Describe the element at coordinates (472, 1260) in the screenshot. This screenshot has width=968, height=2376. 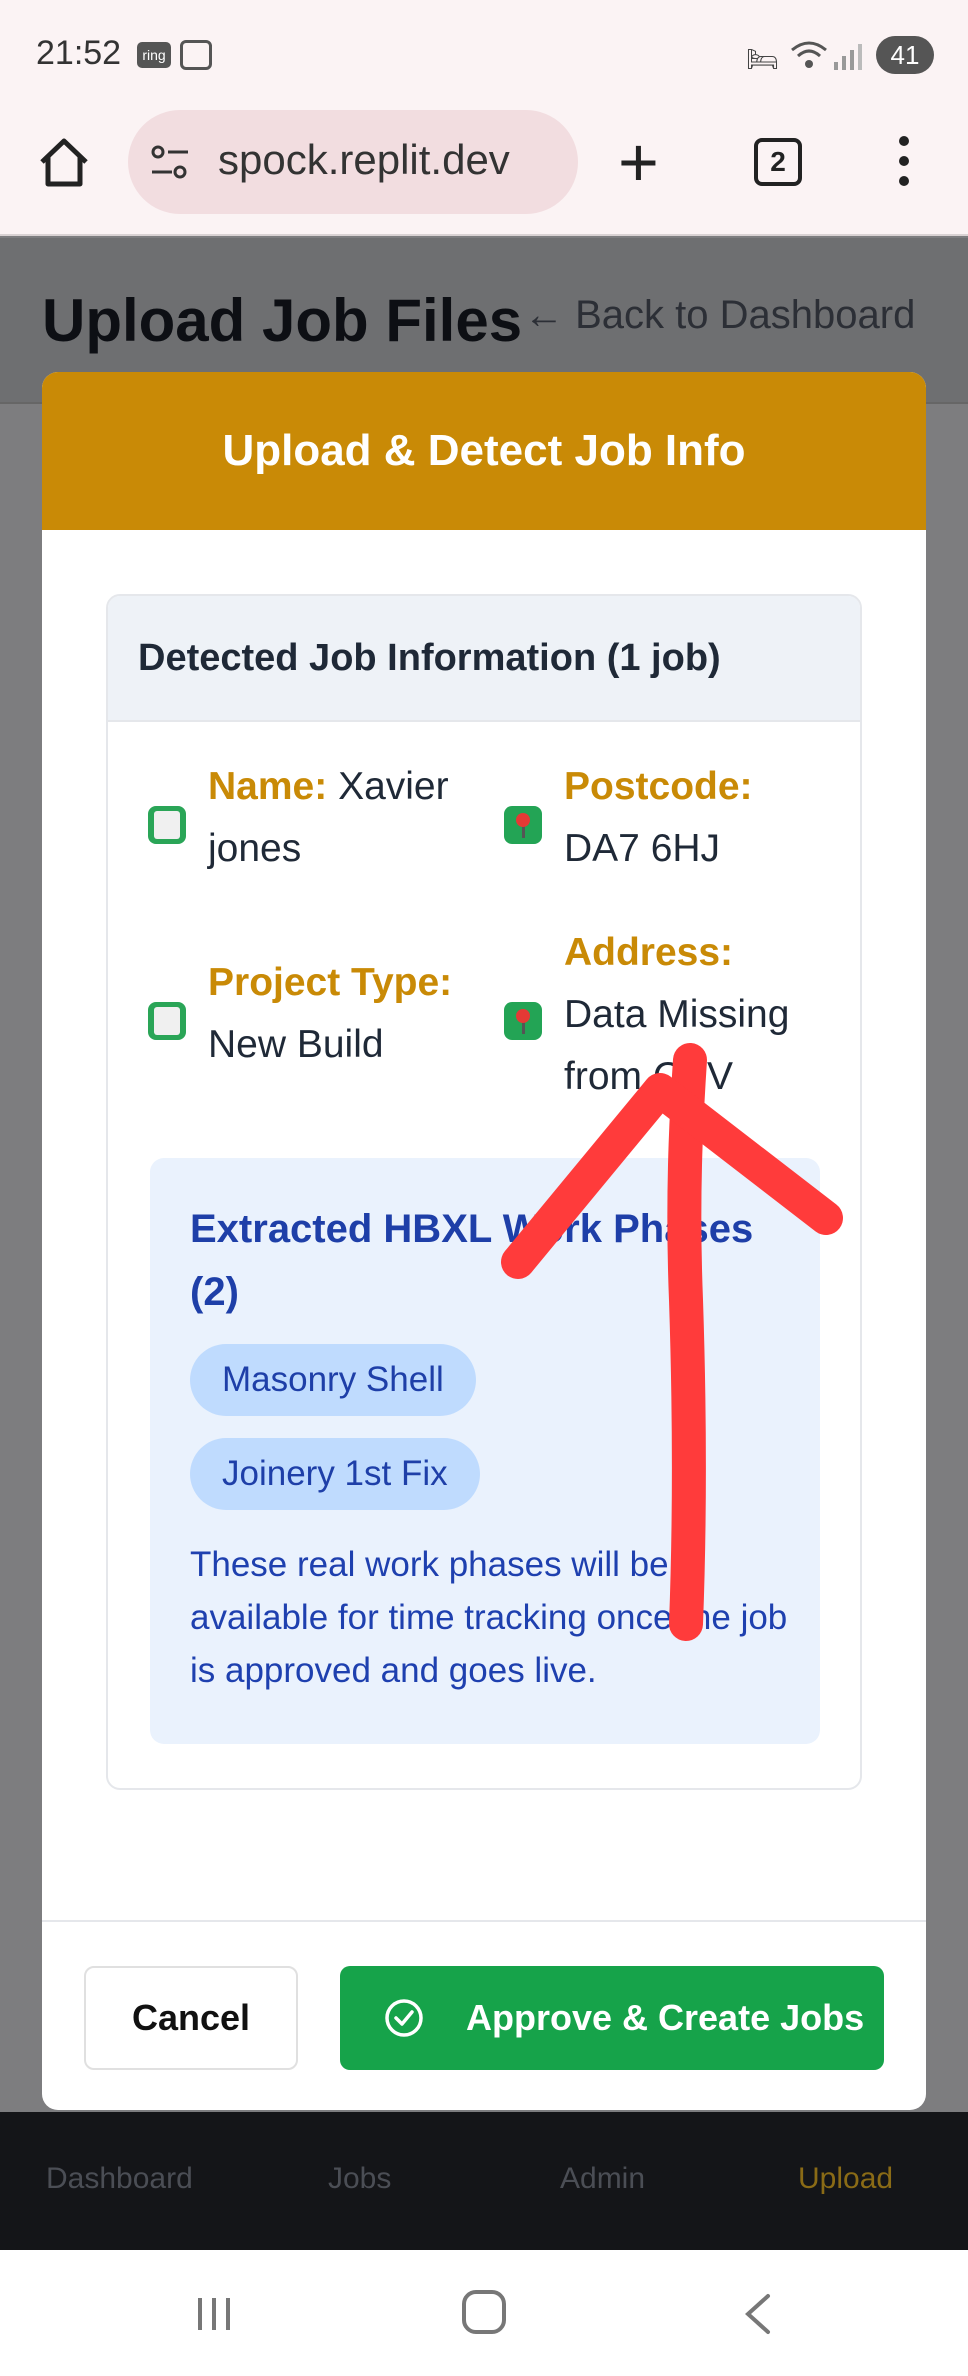
I see `phases-title: Extracted HBXL Work Phases (2)` at that location.